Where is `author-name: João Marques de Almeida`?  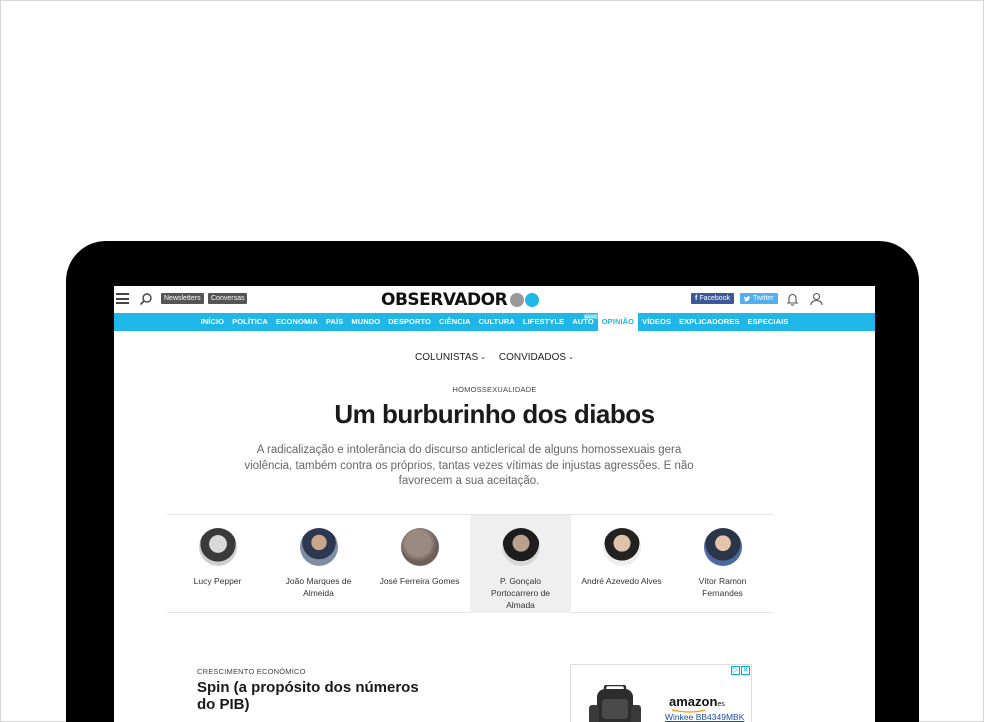
author-name: João Marques de Almeida is located at coordinates (318, 587).